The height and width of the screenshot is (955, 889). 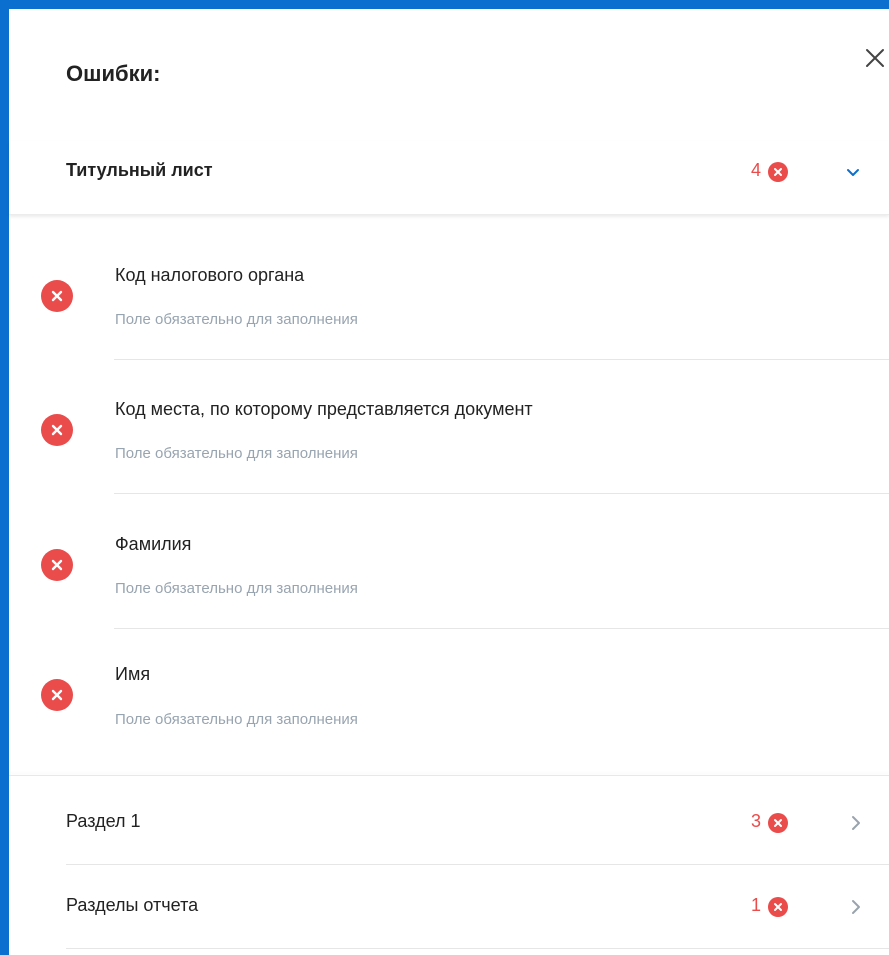 What do you see at coordinates (153, 544) in the screenshot?
I see `error-field-name: Фамилия` at bounding box center [153, 544].